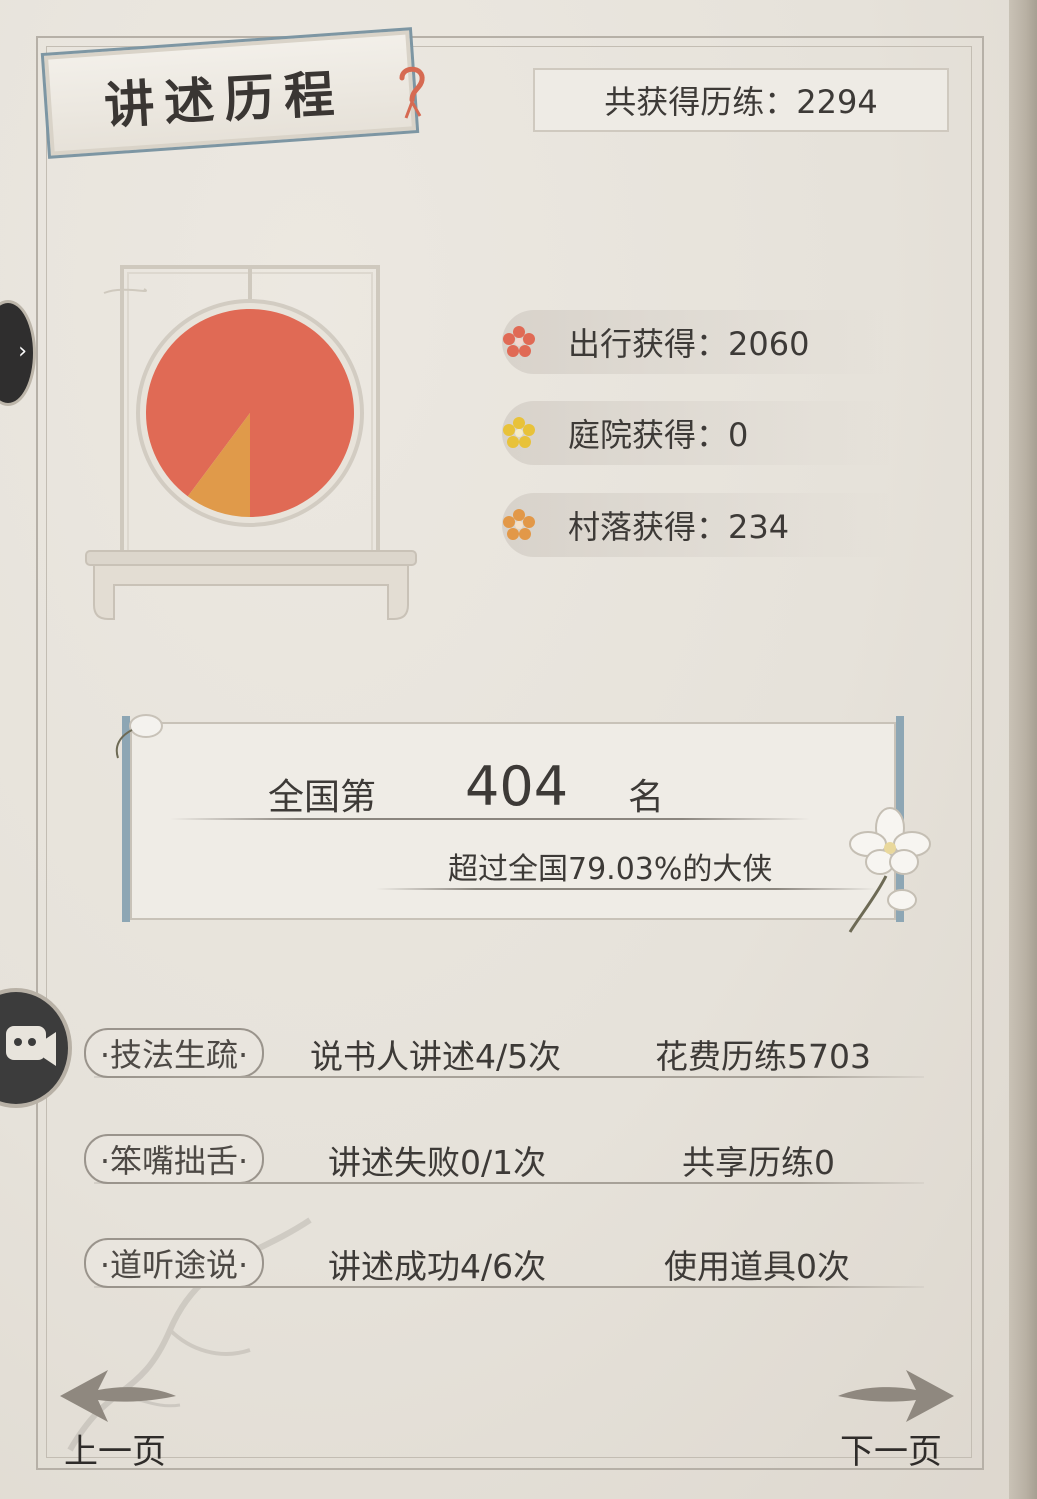 The width and height of the screenshot is (1037, 1499). I want to click on arrow-left-icon, so click(118, 1396).